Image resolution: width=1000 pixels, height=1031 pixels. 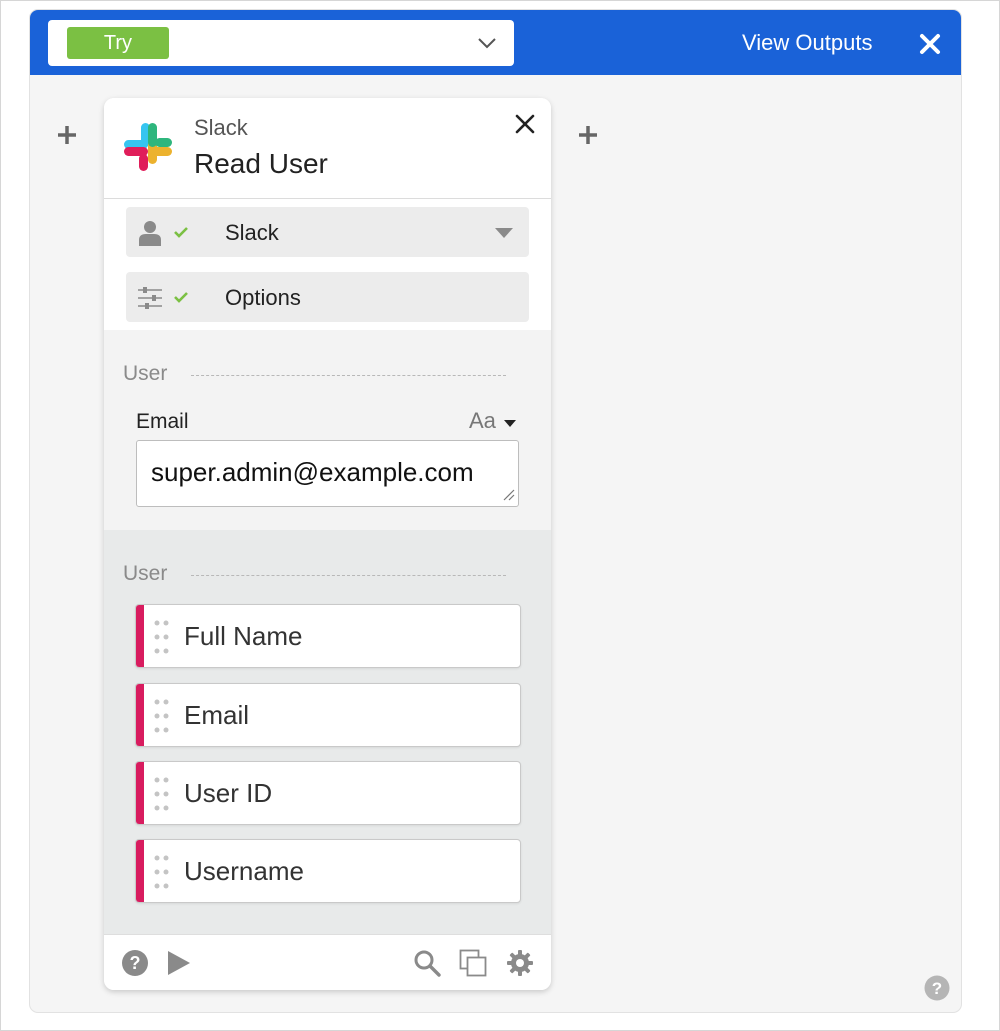 What do you see at coordinates (482, 421) in the screenshot?
I see `format-toggle: Aa` at bounding box center [482, 421].